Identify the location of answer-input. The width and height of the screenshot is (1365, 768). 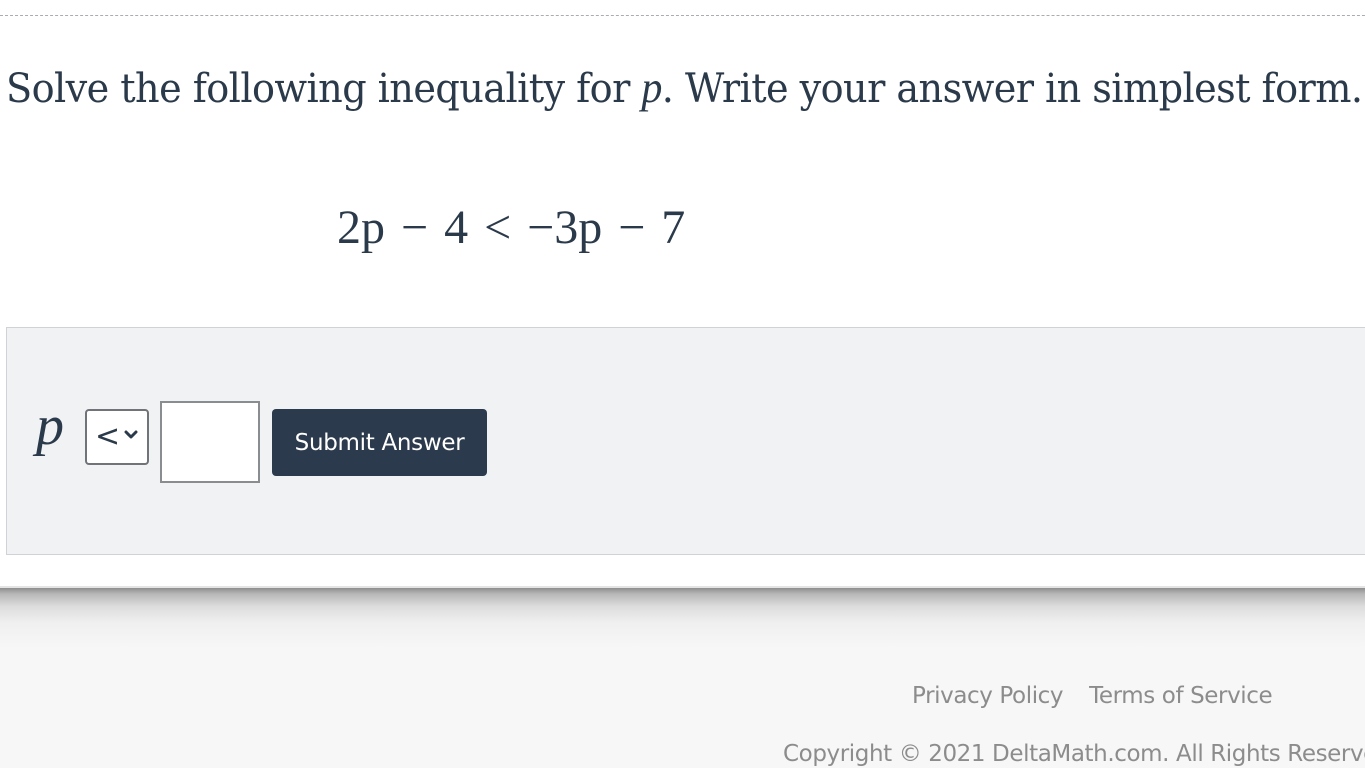
(210, 442).